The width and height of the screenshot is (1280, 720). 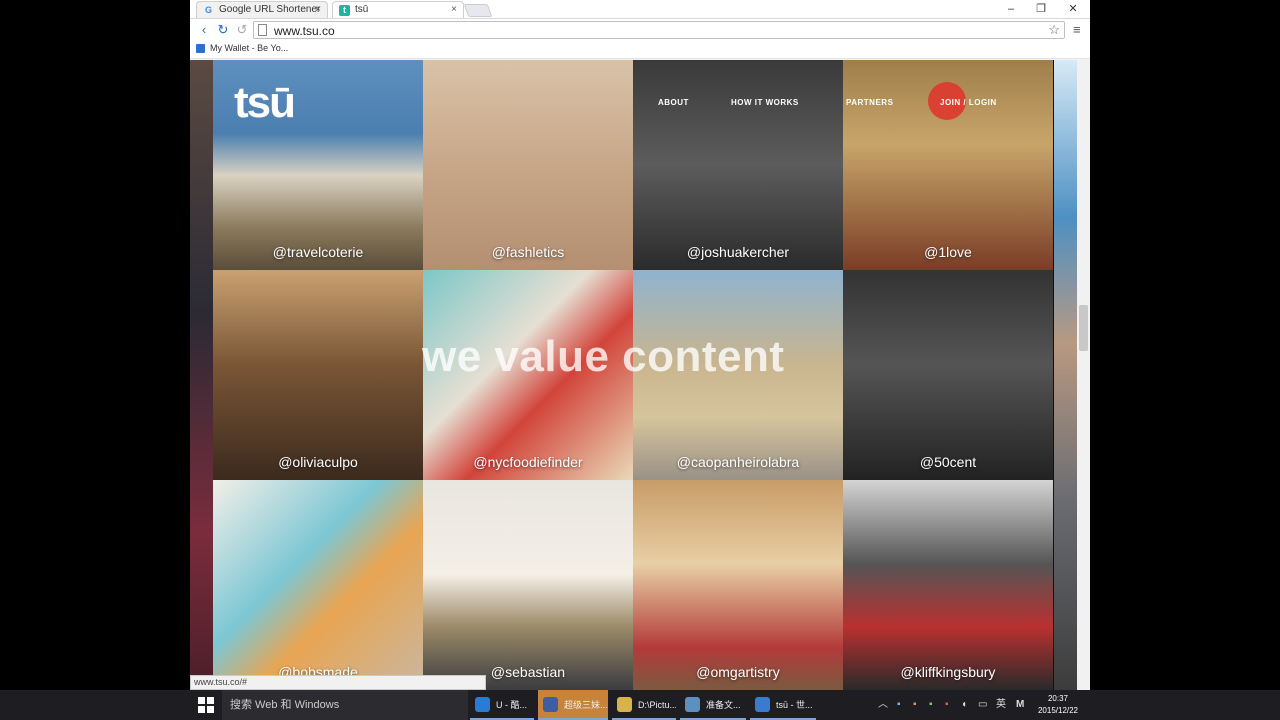 I want to click on photo-tile: @joshuakercher, so click(x=738, y=165).